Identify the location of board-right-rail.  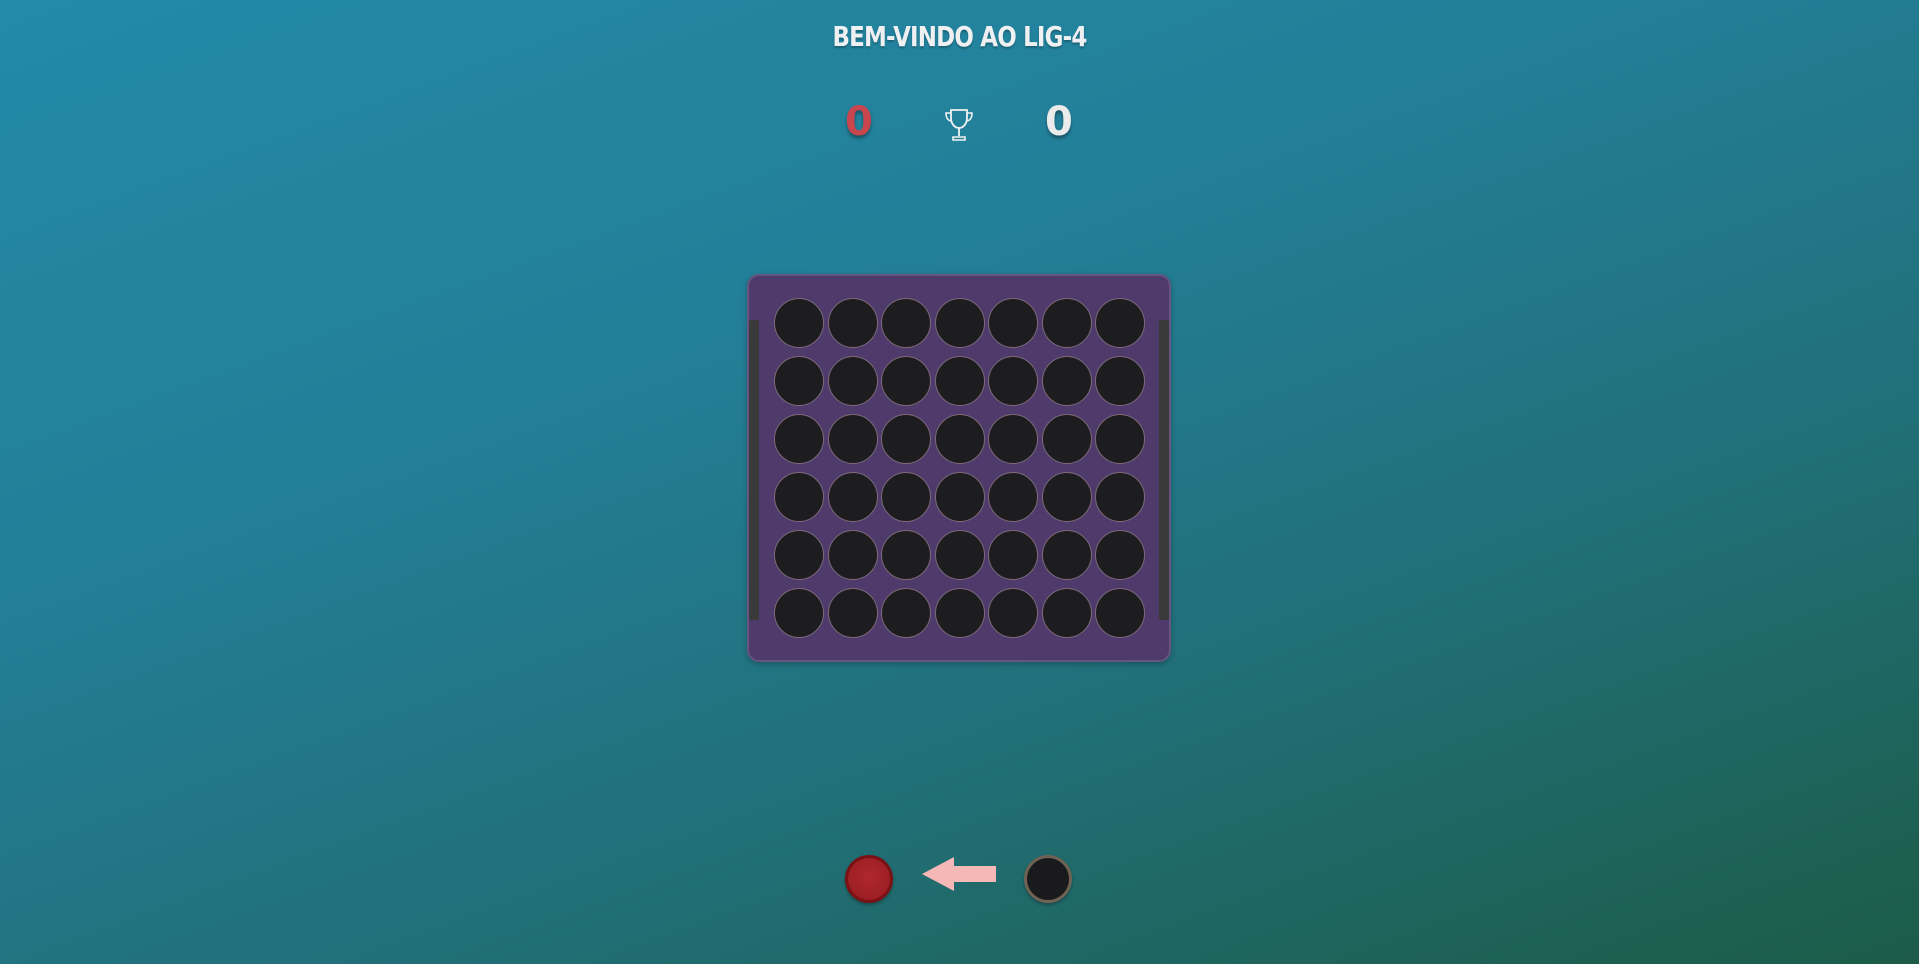
(1164, 470).